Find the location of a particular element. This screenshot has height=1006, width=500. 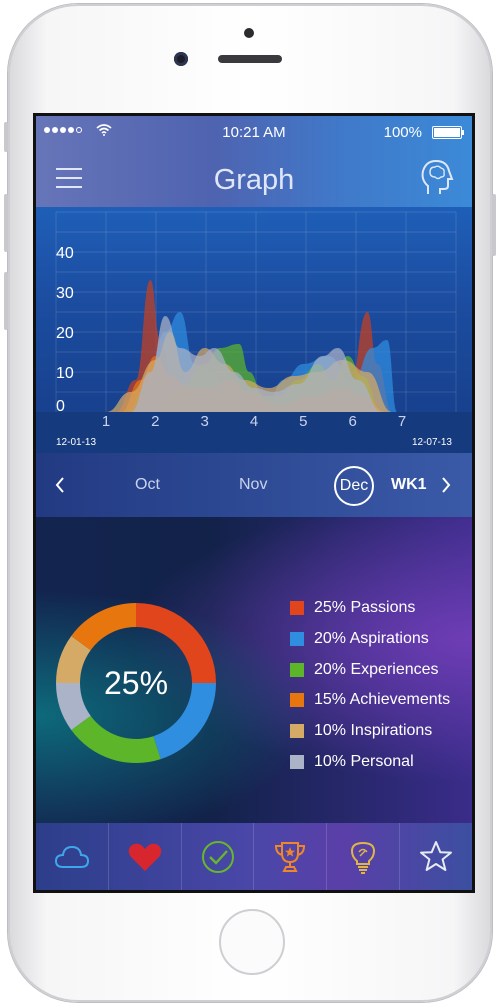

home-button is located at coordinates (252, 942).